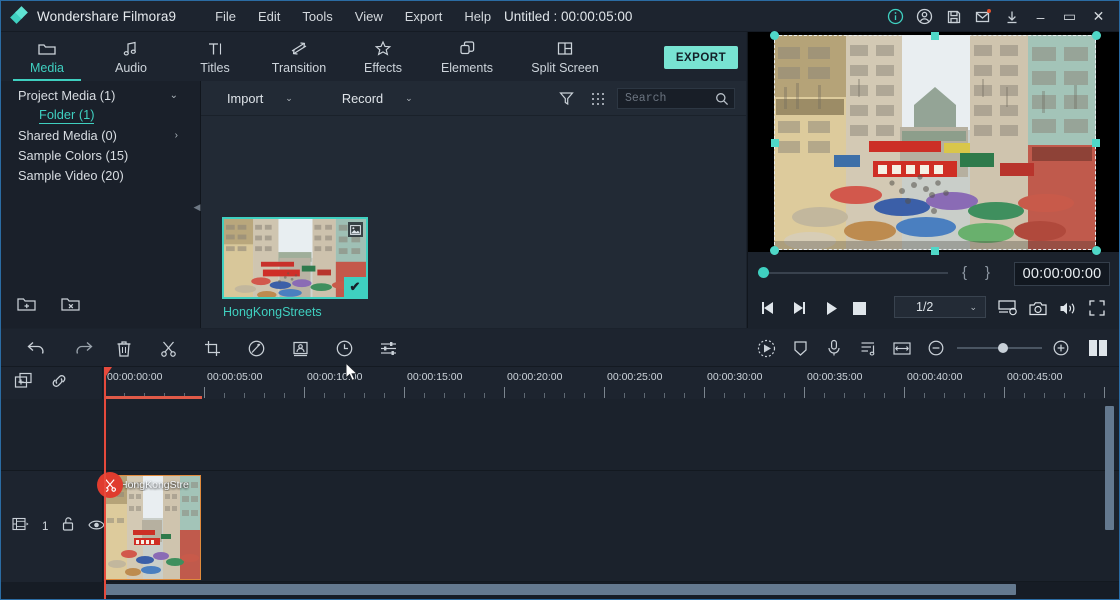  Describe the element at coordinates (565, 56) in the screenshot. I see `tab-split-screen: Split Screen` at that location.